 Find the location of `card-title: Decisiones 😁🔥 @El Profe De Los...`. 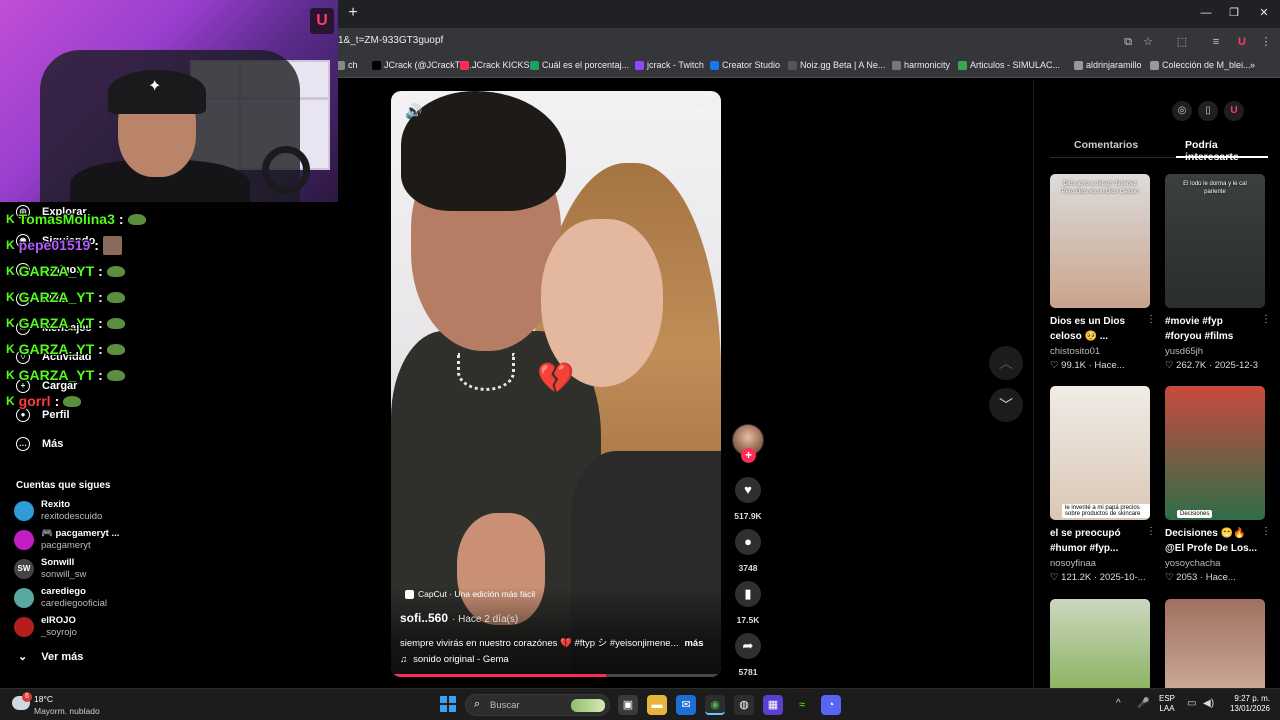

card-title: Decisiones 😁🔥 @El Profe De Los... is located at coordinates (1213, 541).